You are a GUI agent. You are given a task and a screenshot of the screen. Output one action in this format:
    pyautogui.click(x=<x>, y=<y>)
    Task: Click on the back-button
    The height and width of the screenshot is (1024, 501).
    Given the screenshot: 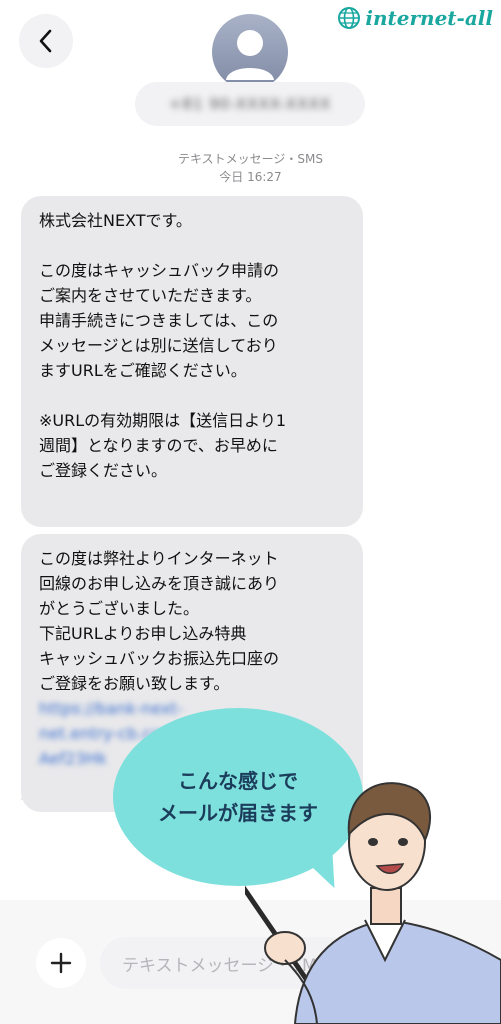 What is the action you would take?
    pyautogui.click(x=46, y=41)
    